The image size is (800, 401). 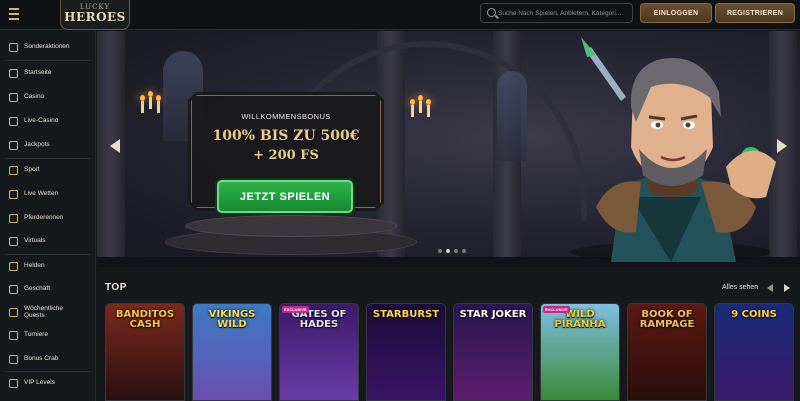 I want to click on sidebar-item-label: Bonus Crab, so click(x=41, y=359).